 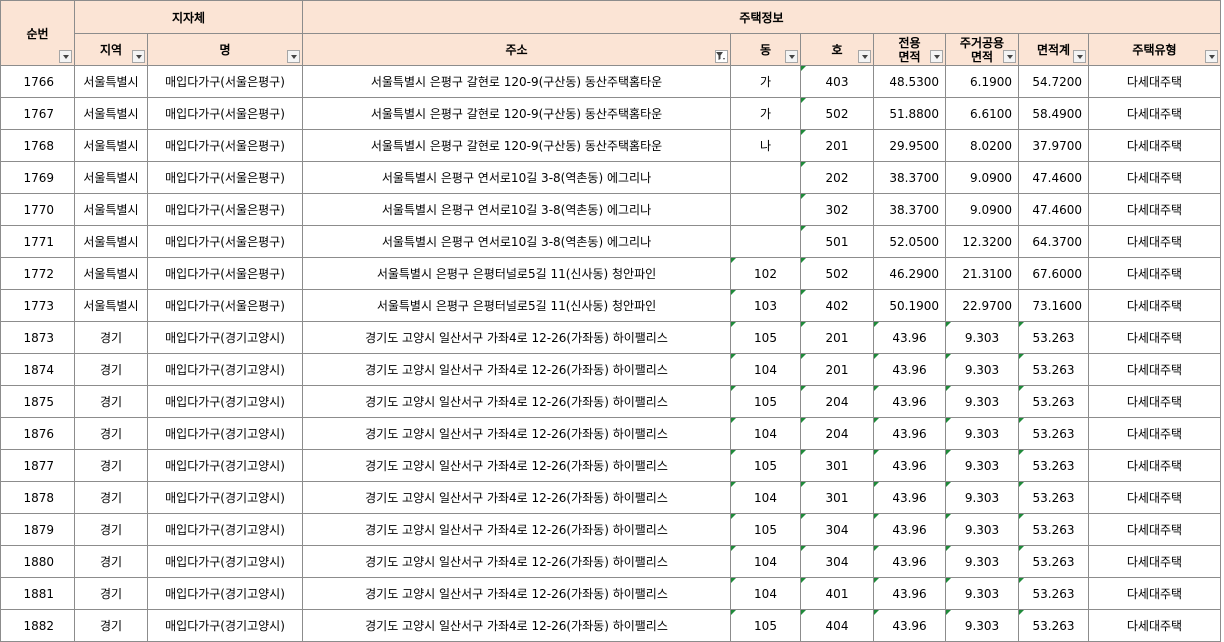 I want to click on cell-seq: 1873, so click(x=37, y=337).